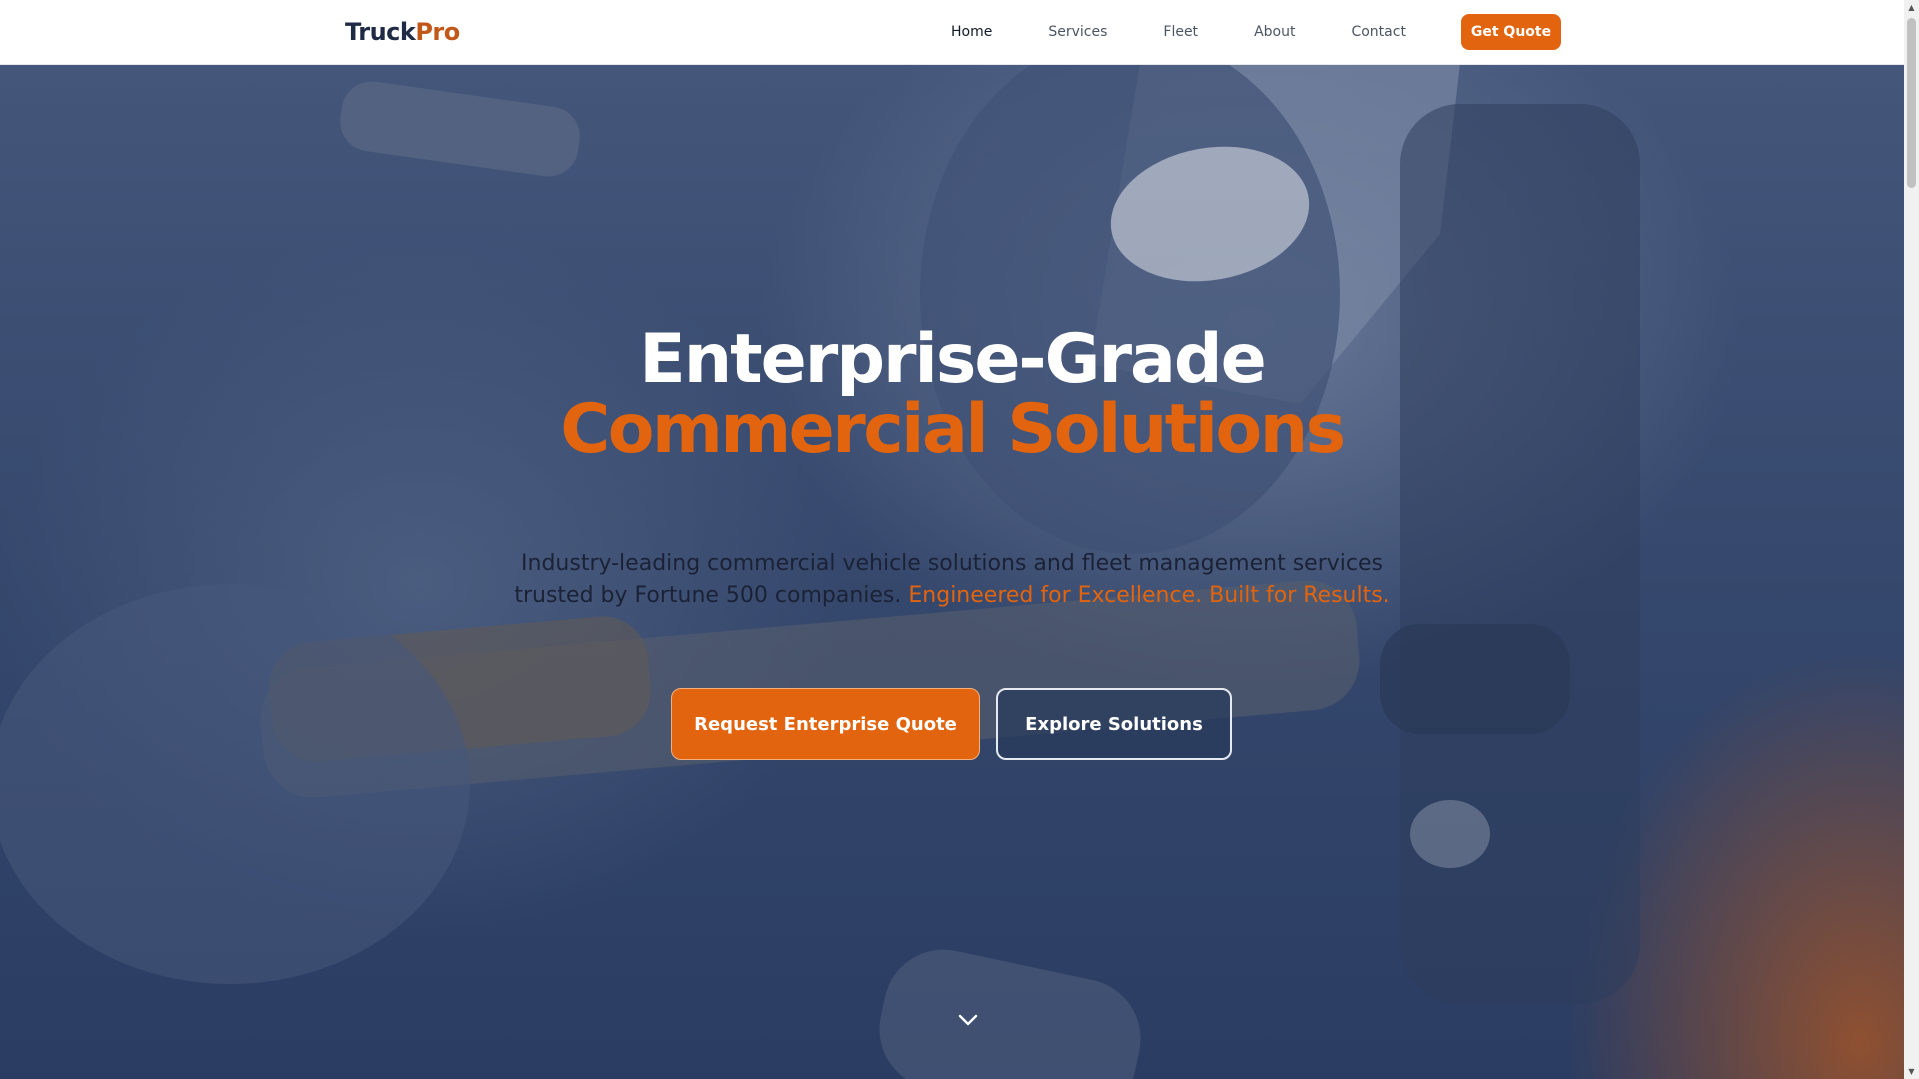  What do you see at coordinates (437, 32) in the screenshot?
I see `logo-text-pro: Pro` at bounding box center [437, 32].